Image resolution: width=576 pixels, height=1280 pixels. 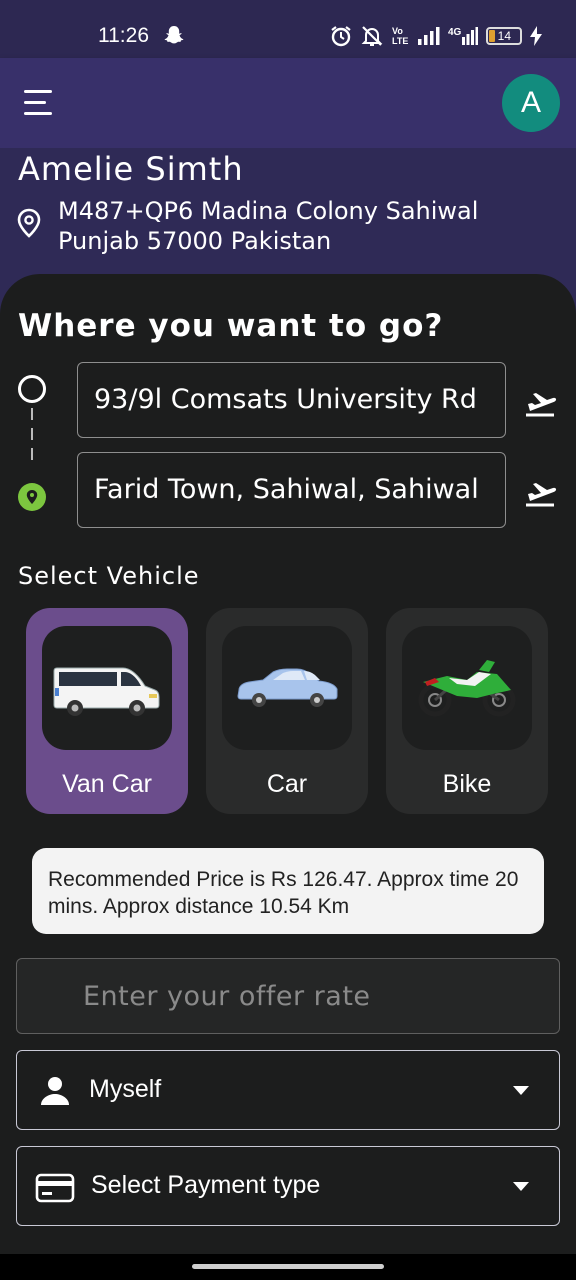 I want to click on charging-icon, so click(x=536, y=36).